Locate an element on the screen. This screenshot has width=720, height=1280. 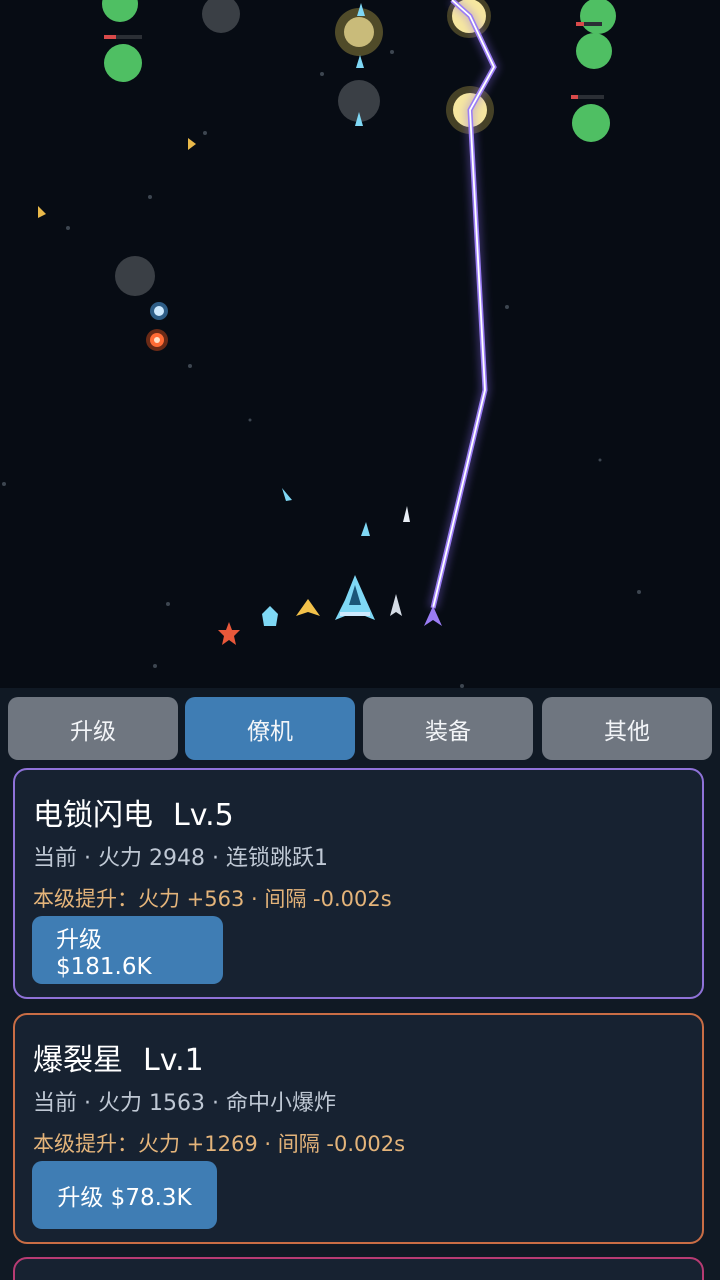
card-name: 爆裂星 is located at coordinates (78, 1060).